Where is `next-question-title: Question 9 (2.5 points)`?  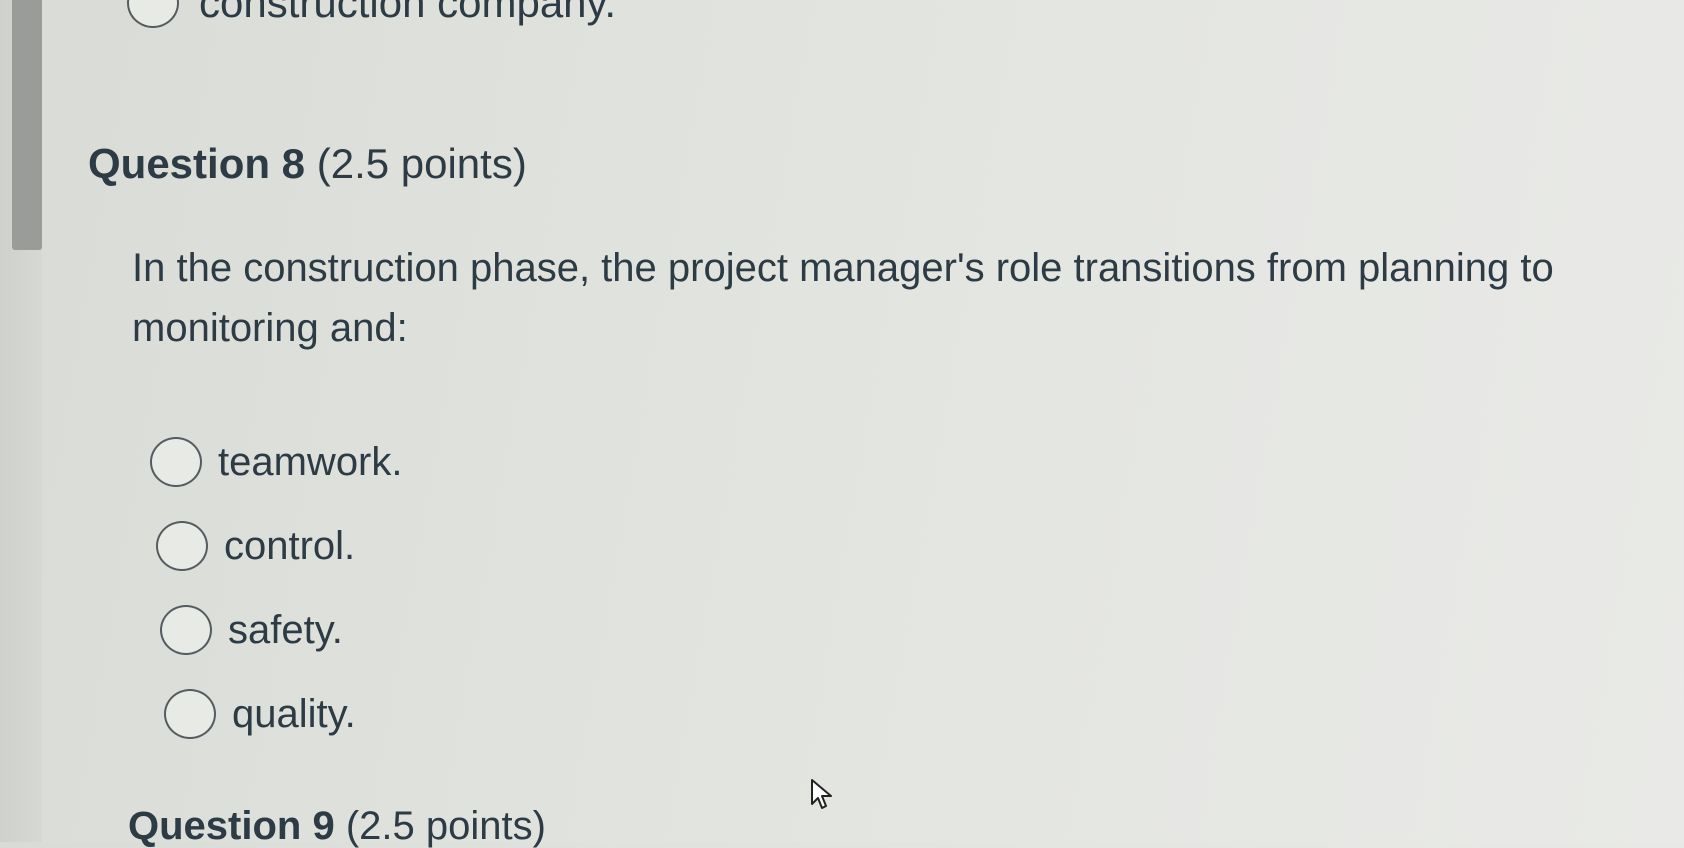
next-question-title: Question 9 (2.5 points) is located at coordinates (337, 826).